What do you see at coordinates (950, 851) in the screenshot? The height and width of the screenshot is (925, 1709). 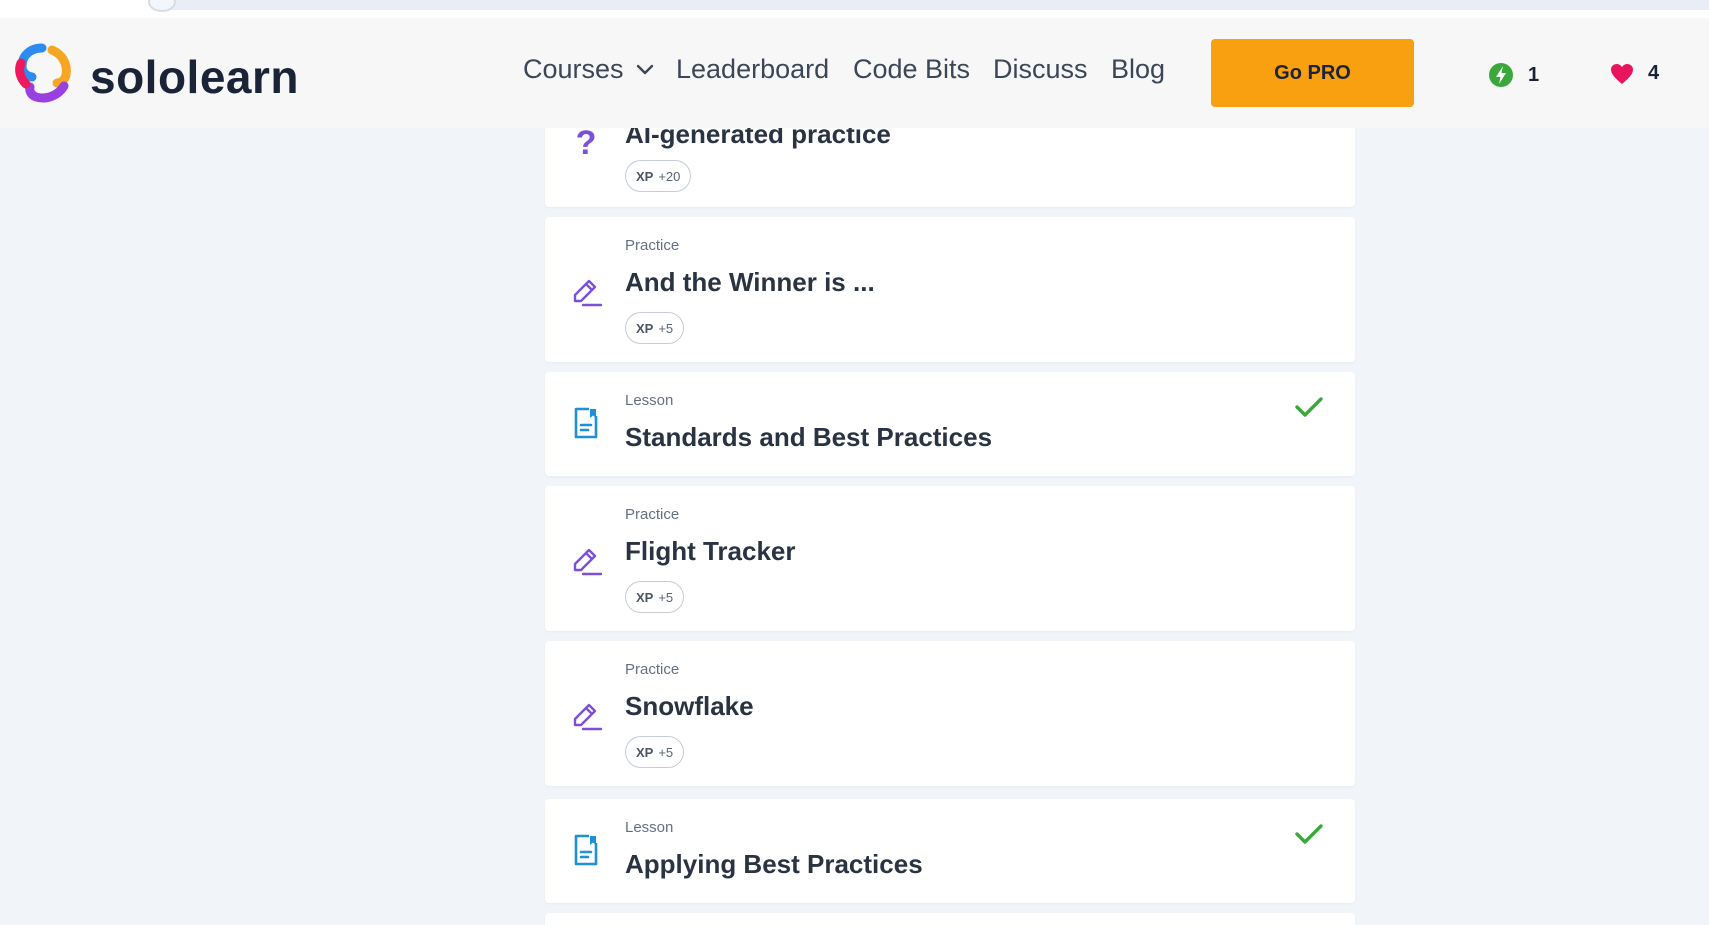 I see `list-item: Lesson Applying Best Practices` at bounding box center [950, 851].